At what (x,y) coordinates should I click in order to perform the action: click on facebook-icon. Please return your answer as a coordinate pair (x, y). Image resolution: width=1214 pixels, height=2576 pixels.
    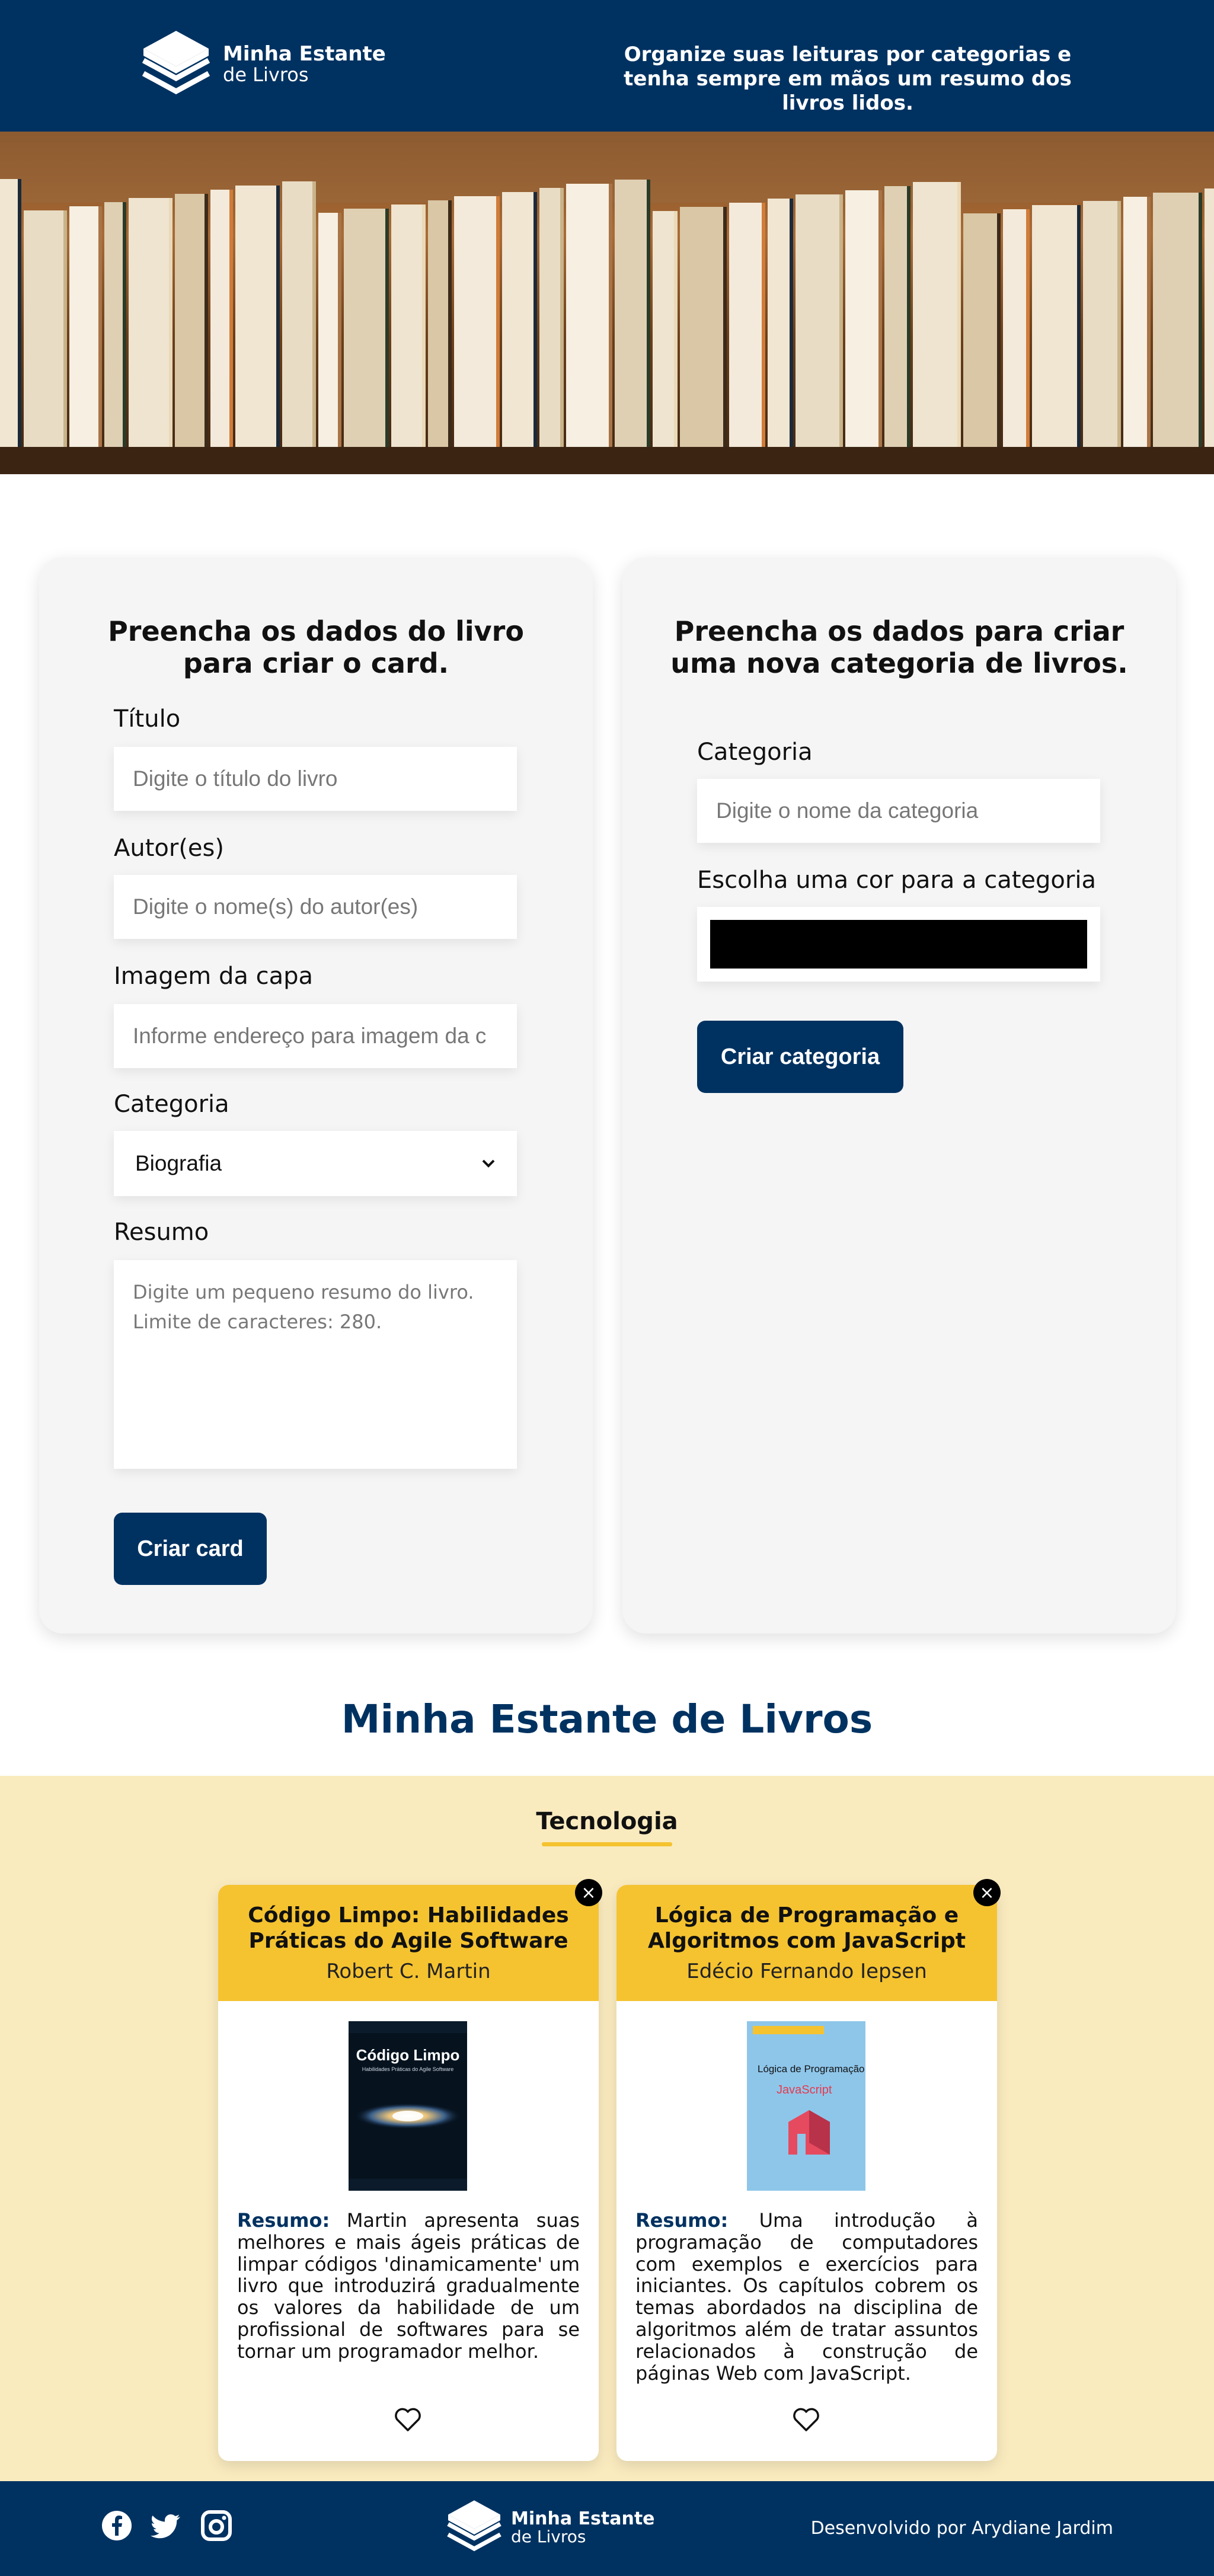
    Looking at the image, I should click on (117, 2526).